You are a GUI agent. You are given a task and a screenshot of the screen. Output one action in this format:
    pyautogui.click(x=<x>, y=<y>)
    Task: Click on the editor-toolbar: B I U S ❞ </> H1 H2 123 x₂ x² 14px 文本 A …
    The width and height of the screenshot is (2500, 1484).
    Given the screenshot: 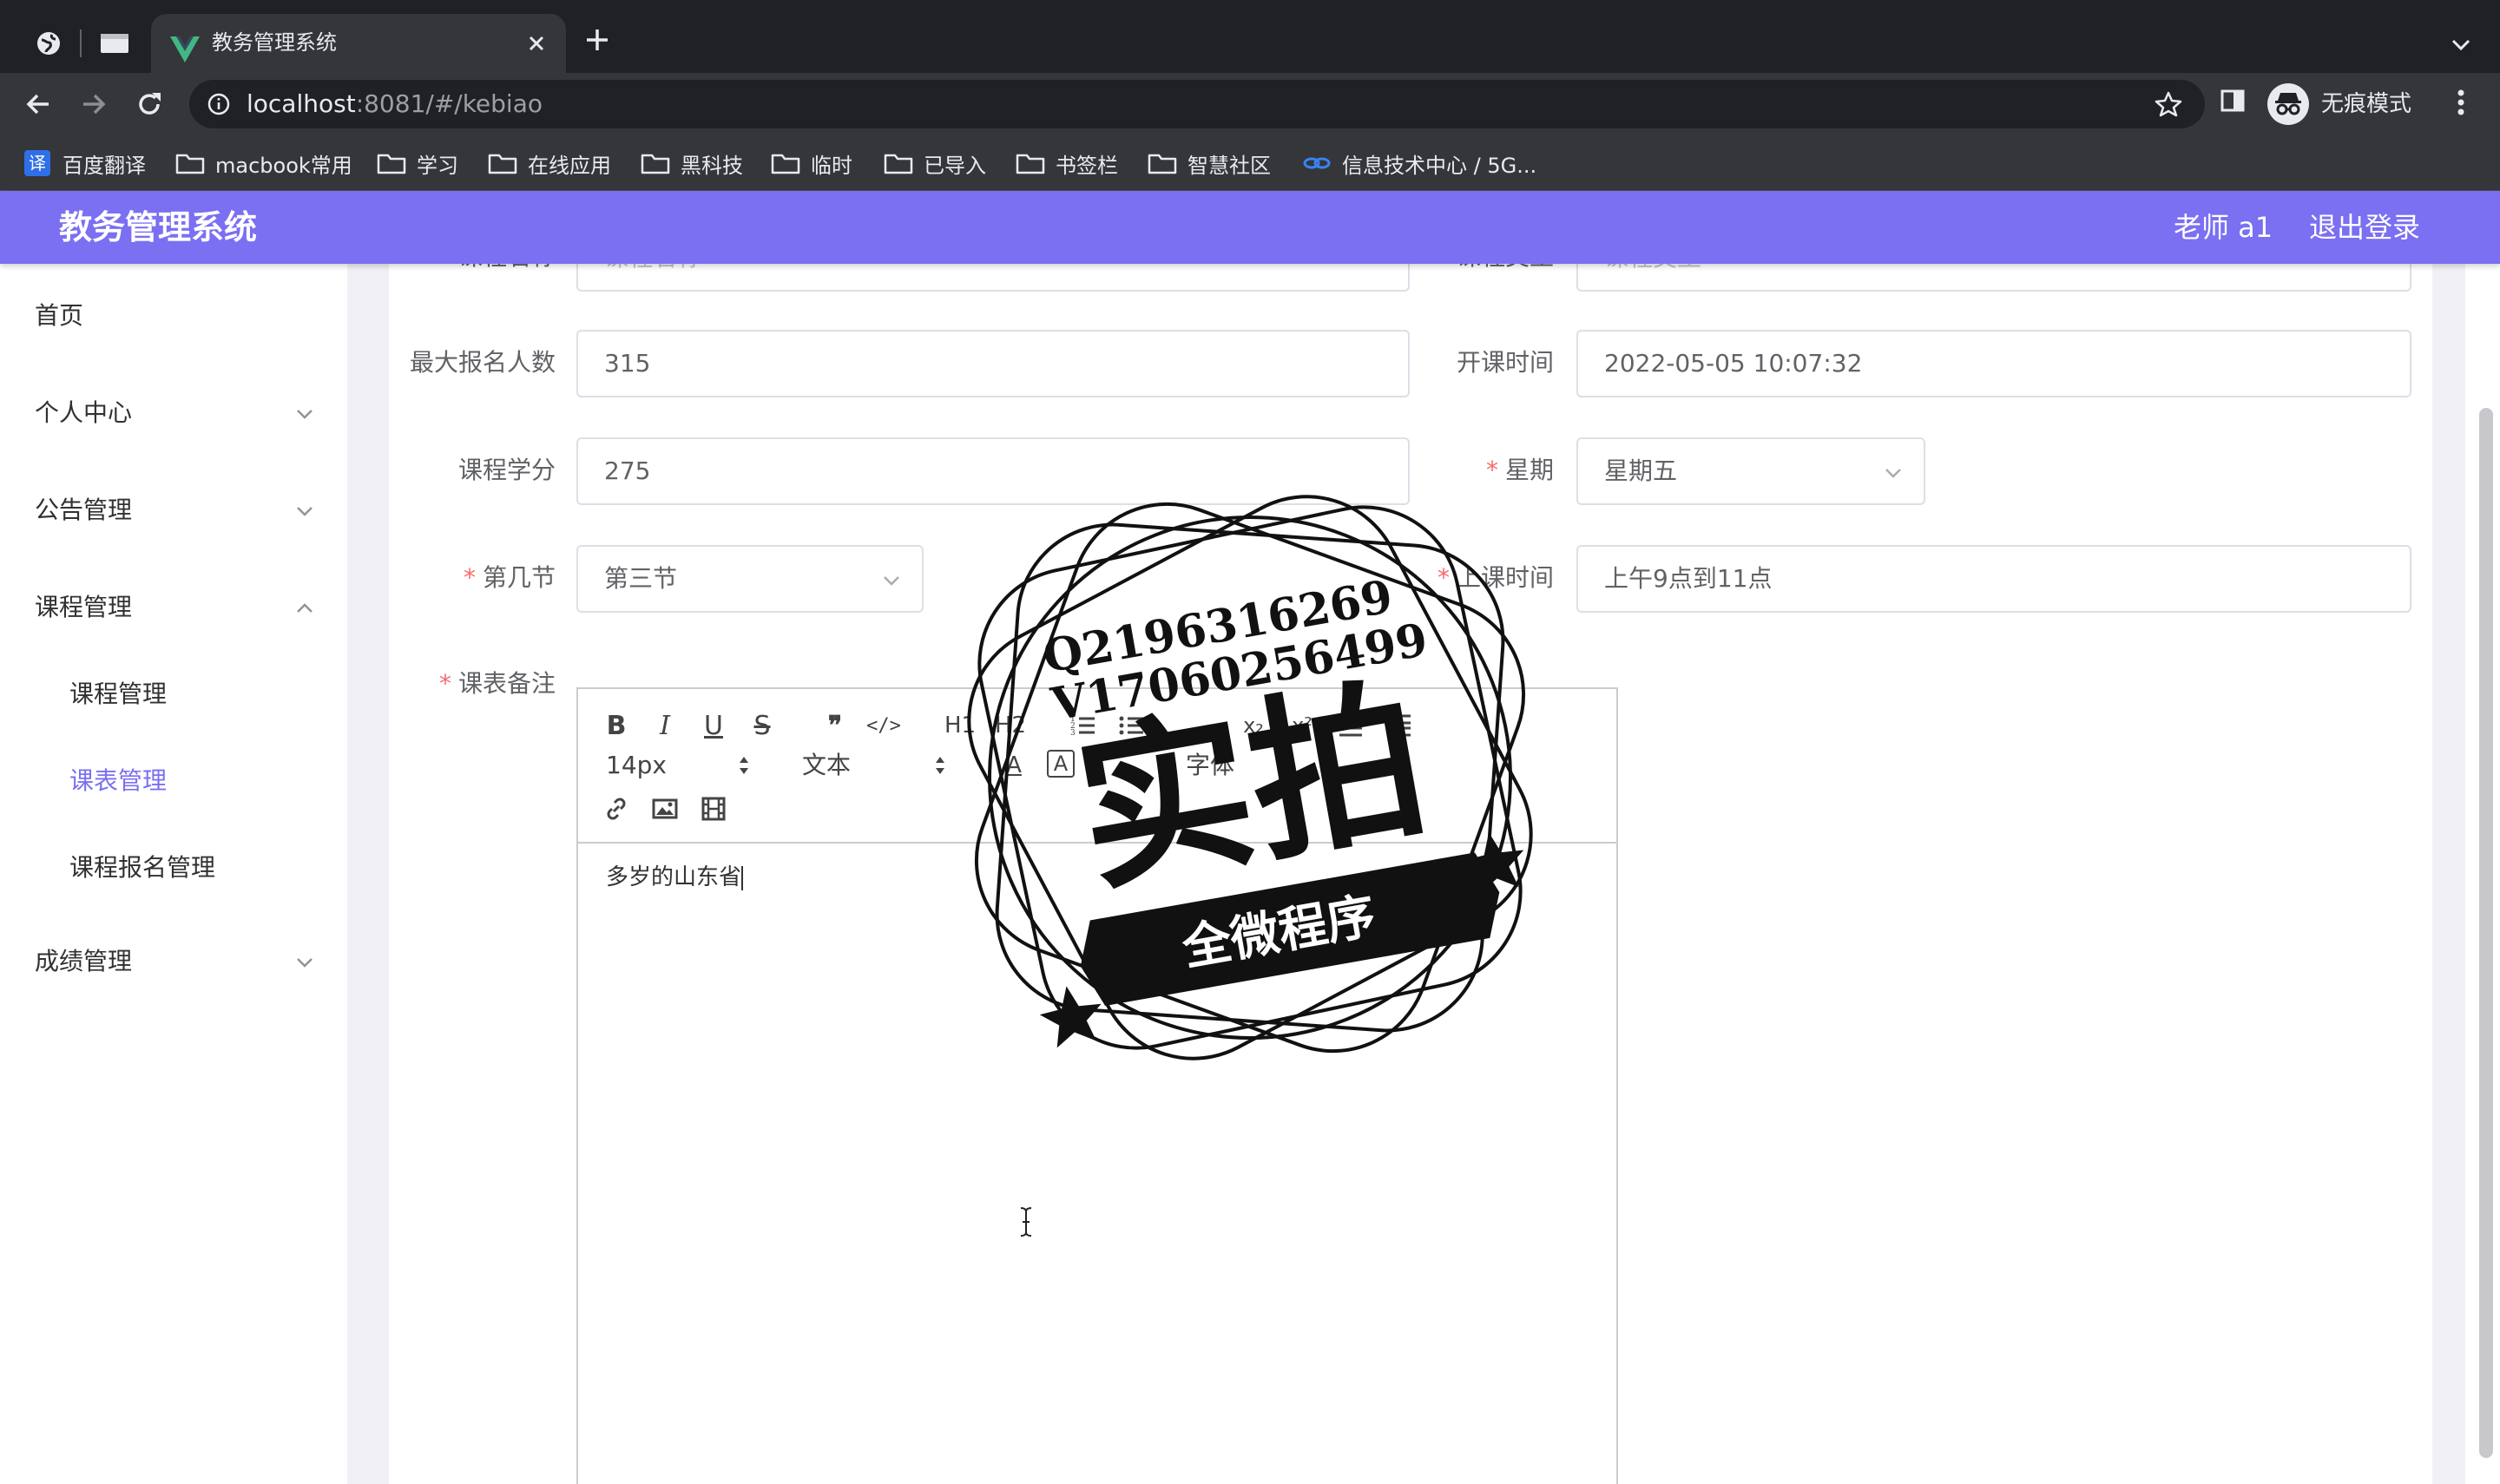 What is the action you would take?
    pyautogui.click(x=1097, y=766)
    